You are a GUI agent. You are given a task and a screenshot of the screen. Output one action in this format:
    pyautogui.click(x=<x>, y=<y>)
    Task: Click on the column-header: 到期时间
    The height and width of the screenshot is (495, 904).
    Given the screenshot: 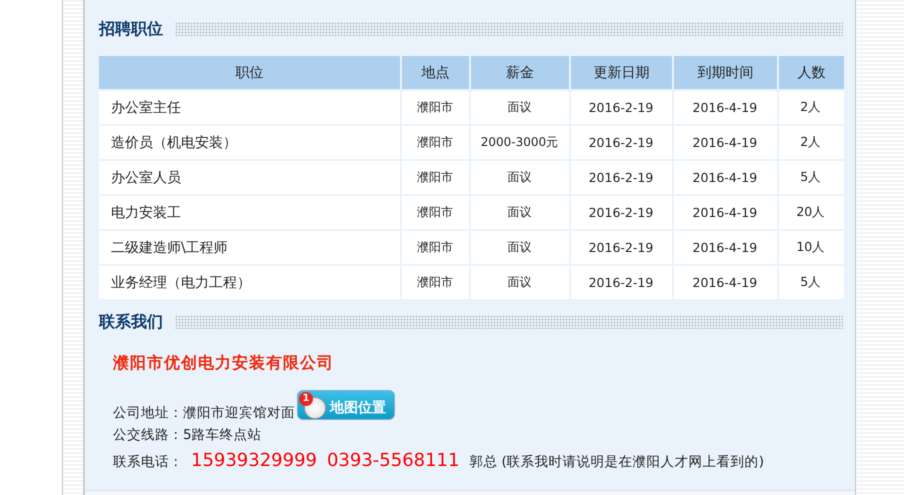 What is the action you would take?
    pyautogui.click(x=725, y=72)
    